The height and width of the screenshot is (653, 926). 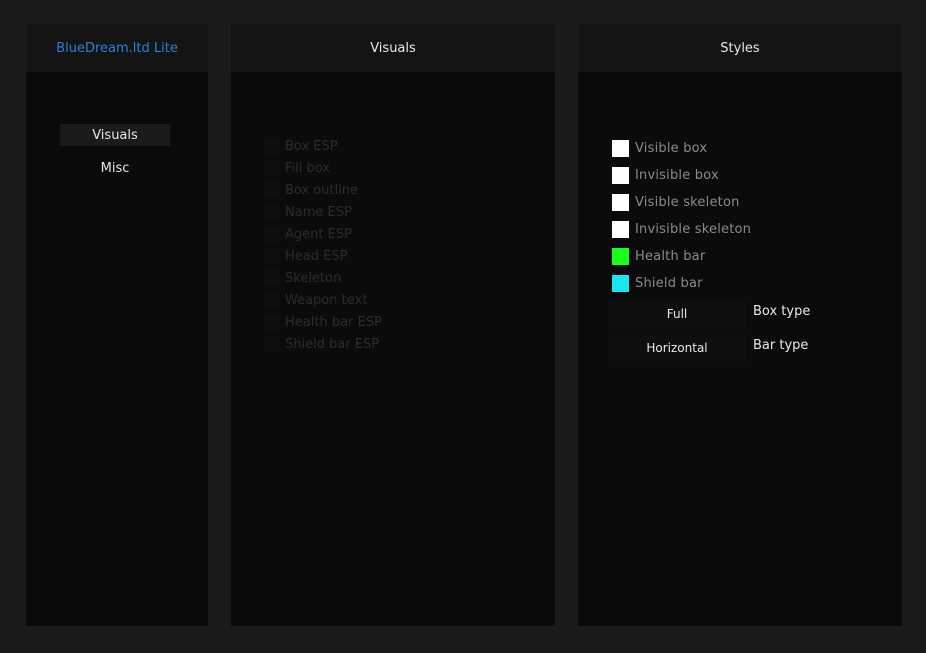 What do you see at coordinates (307, 168) in the screenshot?
I see `option-label: Fill box` at bounding box center [307, 168].